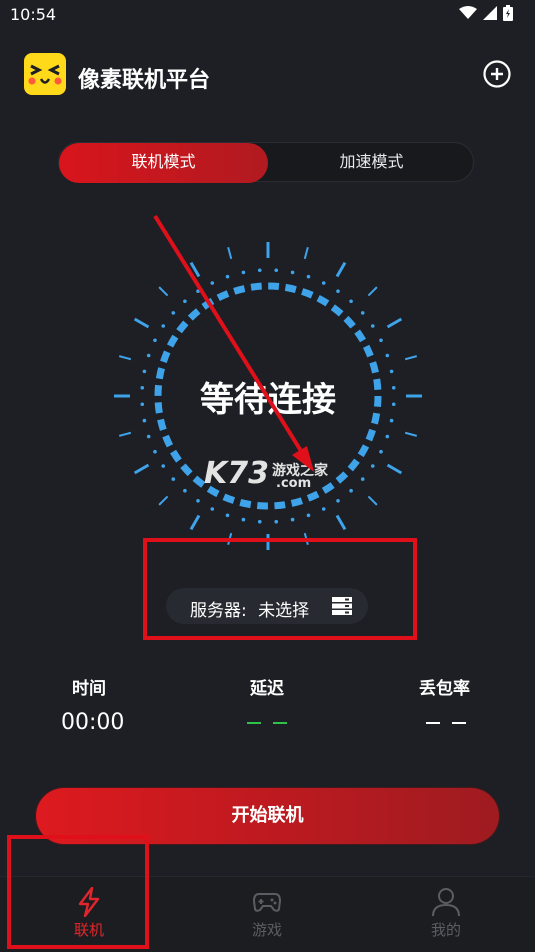 Image resolution: width=535 pixels, height=952 pixels. I want to click on add-button, so click(497, 74).